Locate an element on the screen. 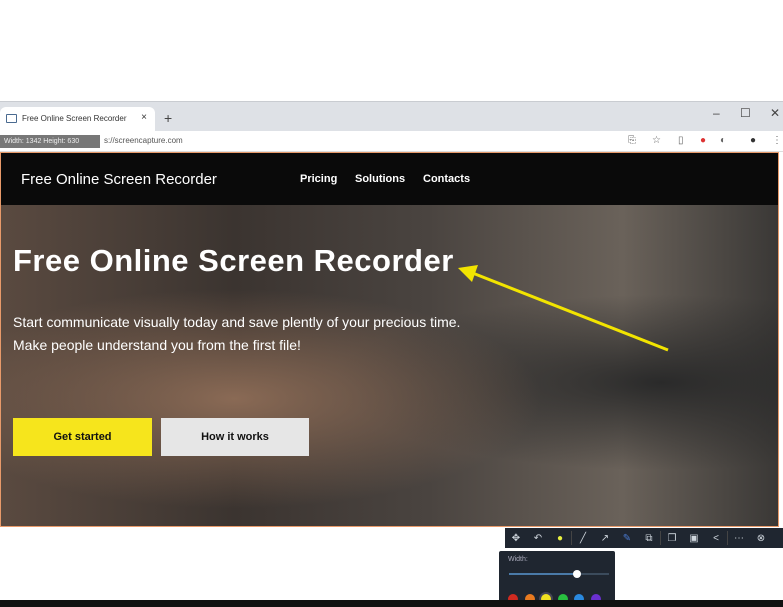 The width and height of the screenshot is (783, 607). annotation-toolbar: ✥ ↶ ● ╱ ↗ ✎ ⧉ ❐ ▣ < ⋯ ⊗ is located at coordinates (644, 538).